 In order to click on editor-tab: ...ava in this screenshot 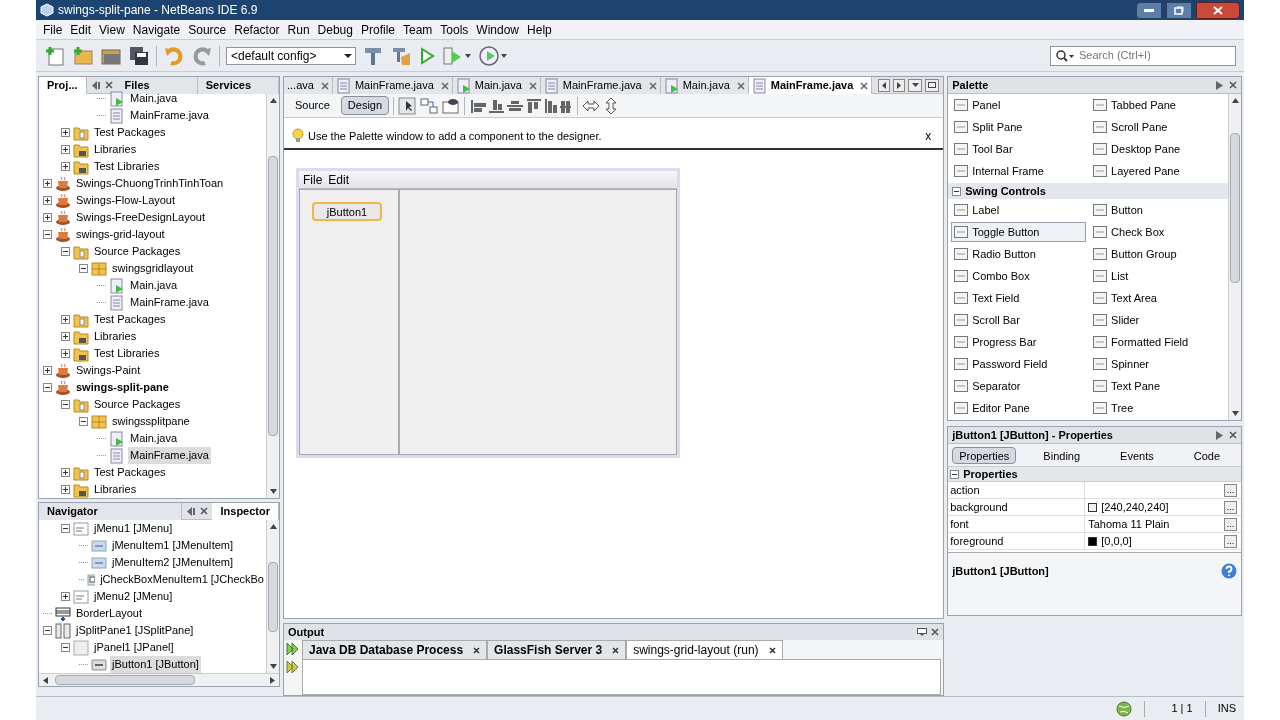, I will do `click(308, 85)`.